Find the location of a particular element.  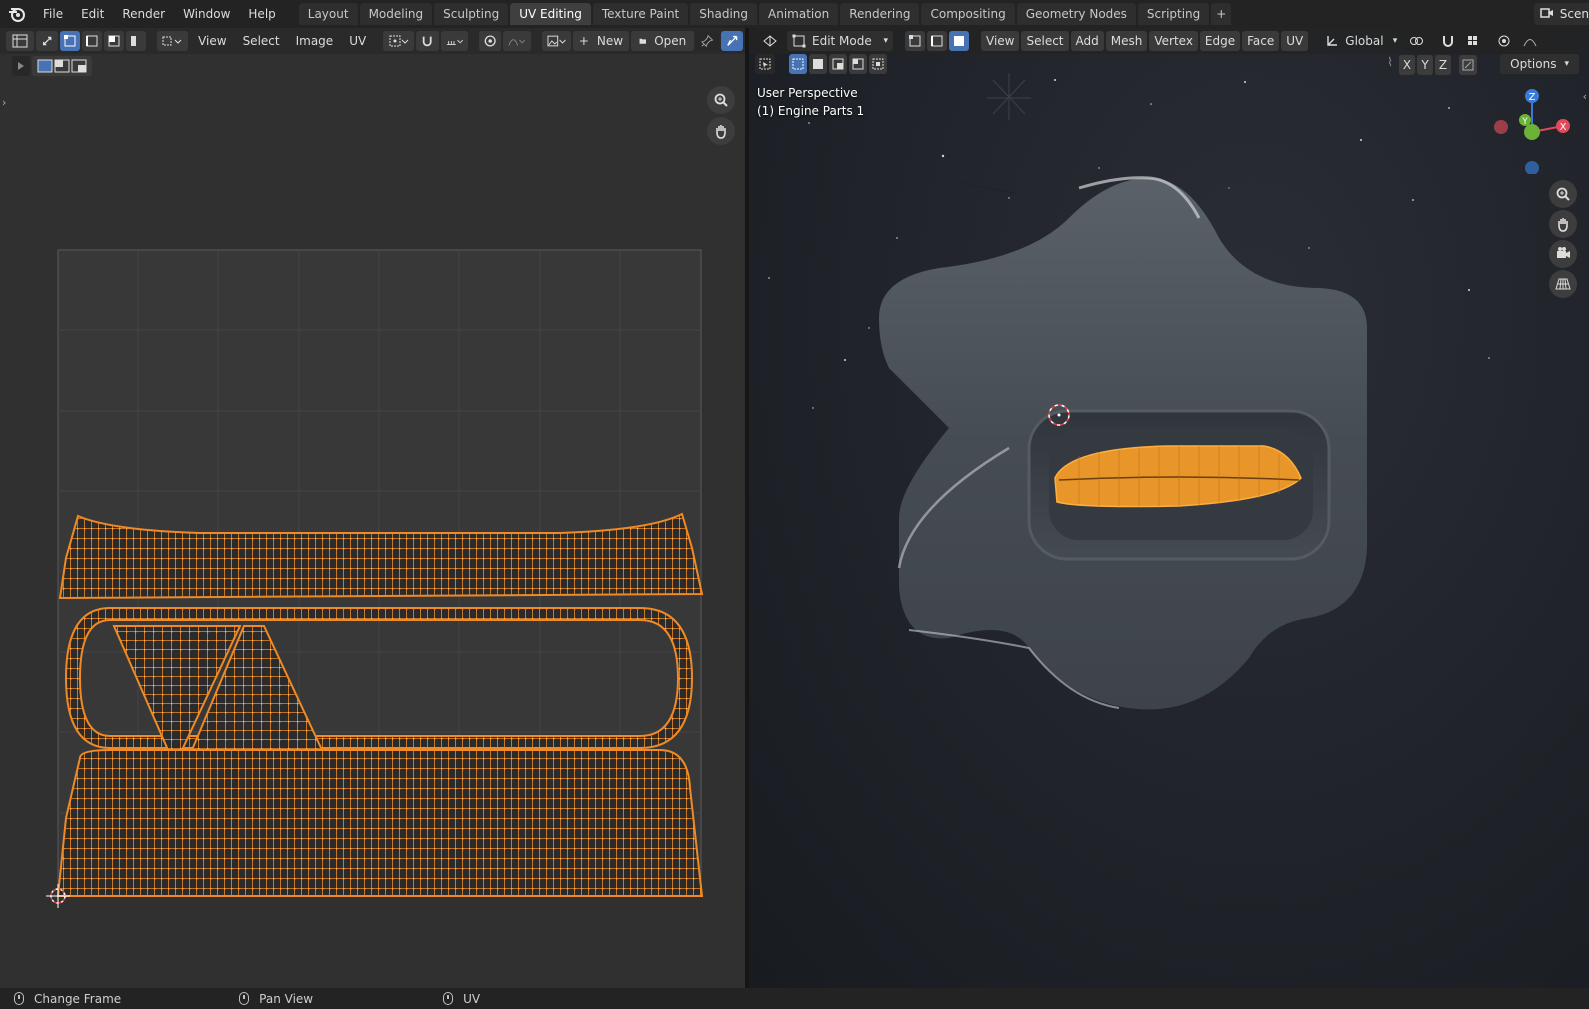

transform-orientation-dropdown: Global ▾ is located at coordinates (1361, 41).